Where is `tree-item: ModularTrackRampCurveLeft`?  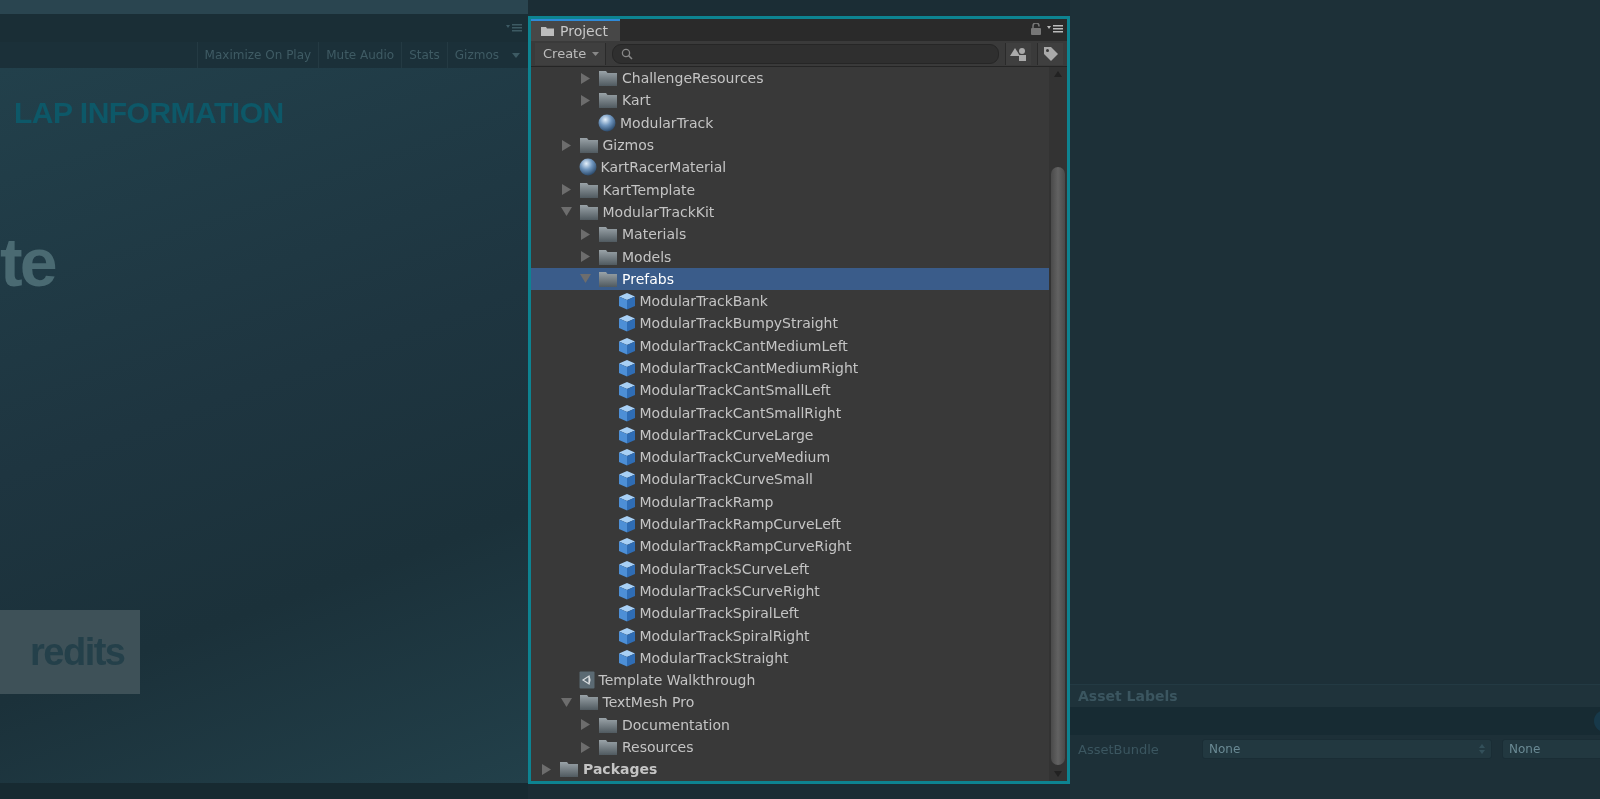
tree-item: ModularTrackRampCurveLeft is located at coordinates (790, 524).